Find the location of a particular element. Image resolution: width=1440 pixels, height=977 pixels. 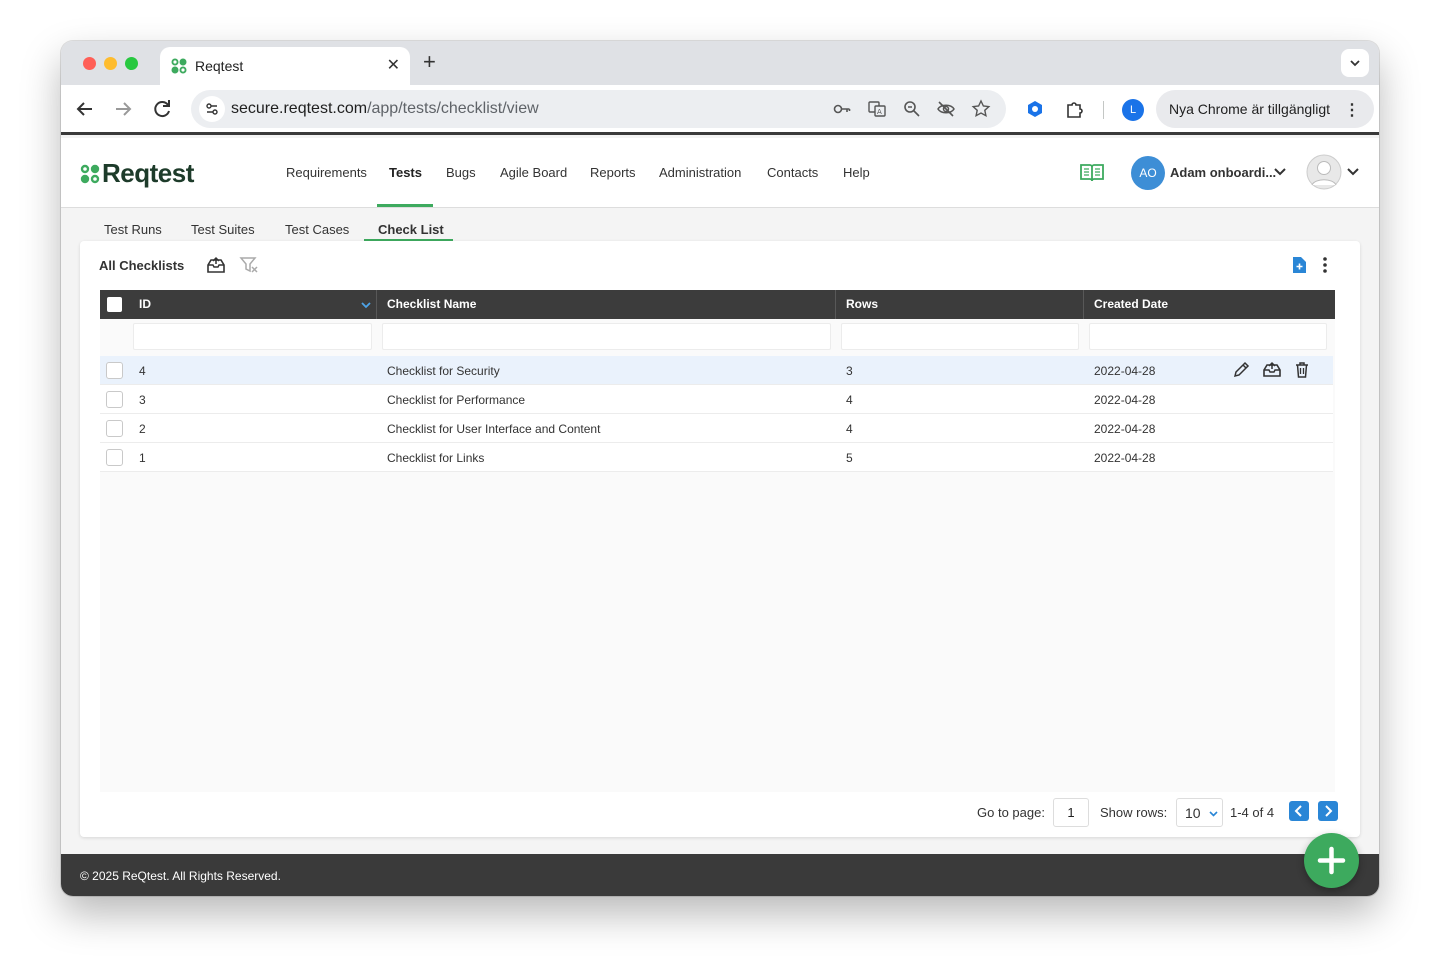

filter-row is located at coordinates (717, 337).